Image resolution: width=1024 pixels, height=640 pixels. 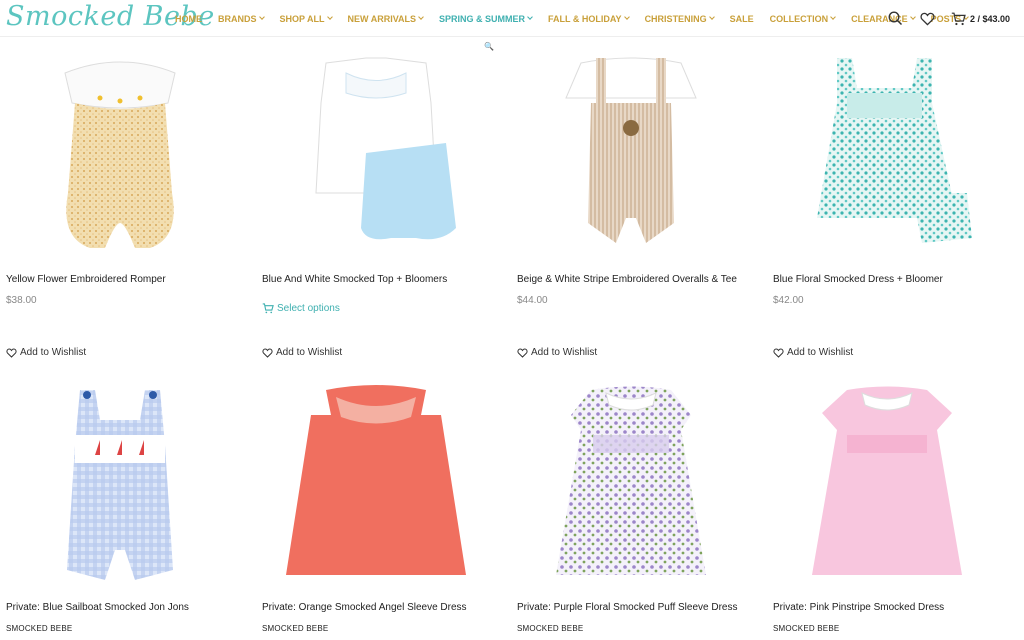 I want to click on nav-item-brands: BRANDS, so click(x=241, y=18).